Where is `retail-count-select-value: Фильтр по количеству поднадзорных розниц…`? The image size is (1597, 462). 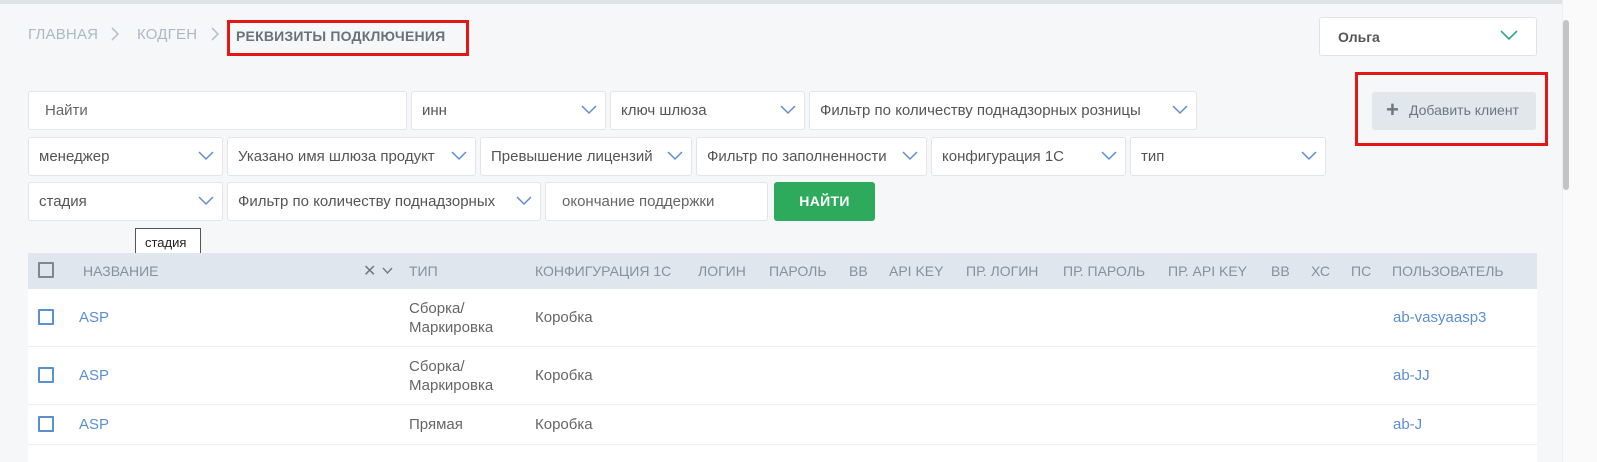 retail-count-select-value: Фильтр по количеству поднадзорных розниц… is located at coordinates (980, 110).